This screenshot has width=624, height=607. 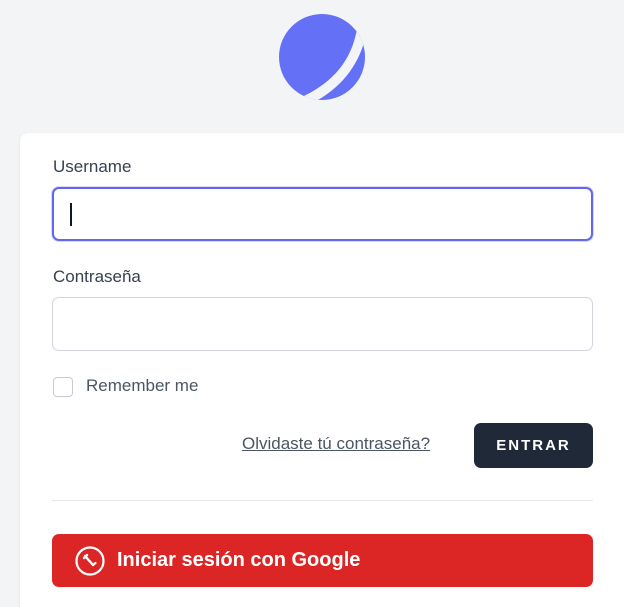 I want to click on forgot-password-link: Olvidaste tú contraseña?, so click(x=336, y=444).